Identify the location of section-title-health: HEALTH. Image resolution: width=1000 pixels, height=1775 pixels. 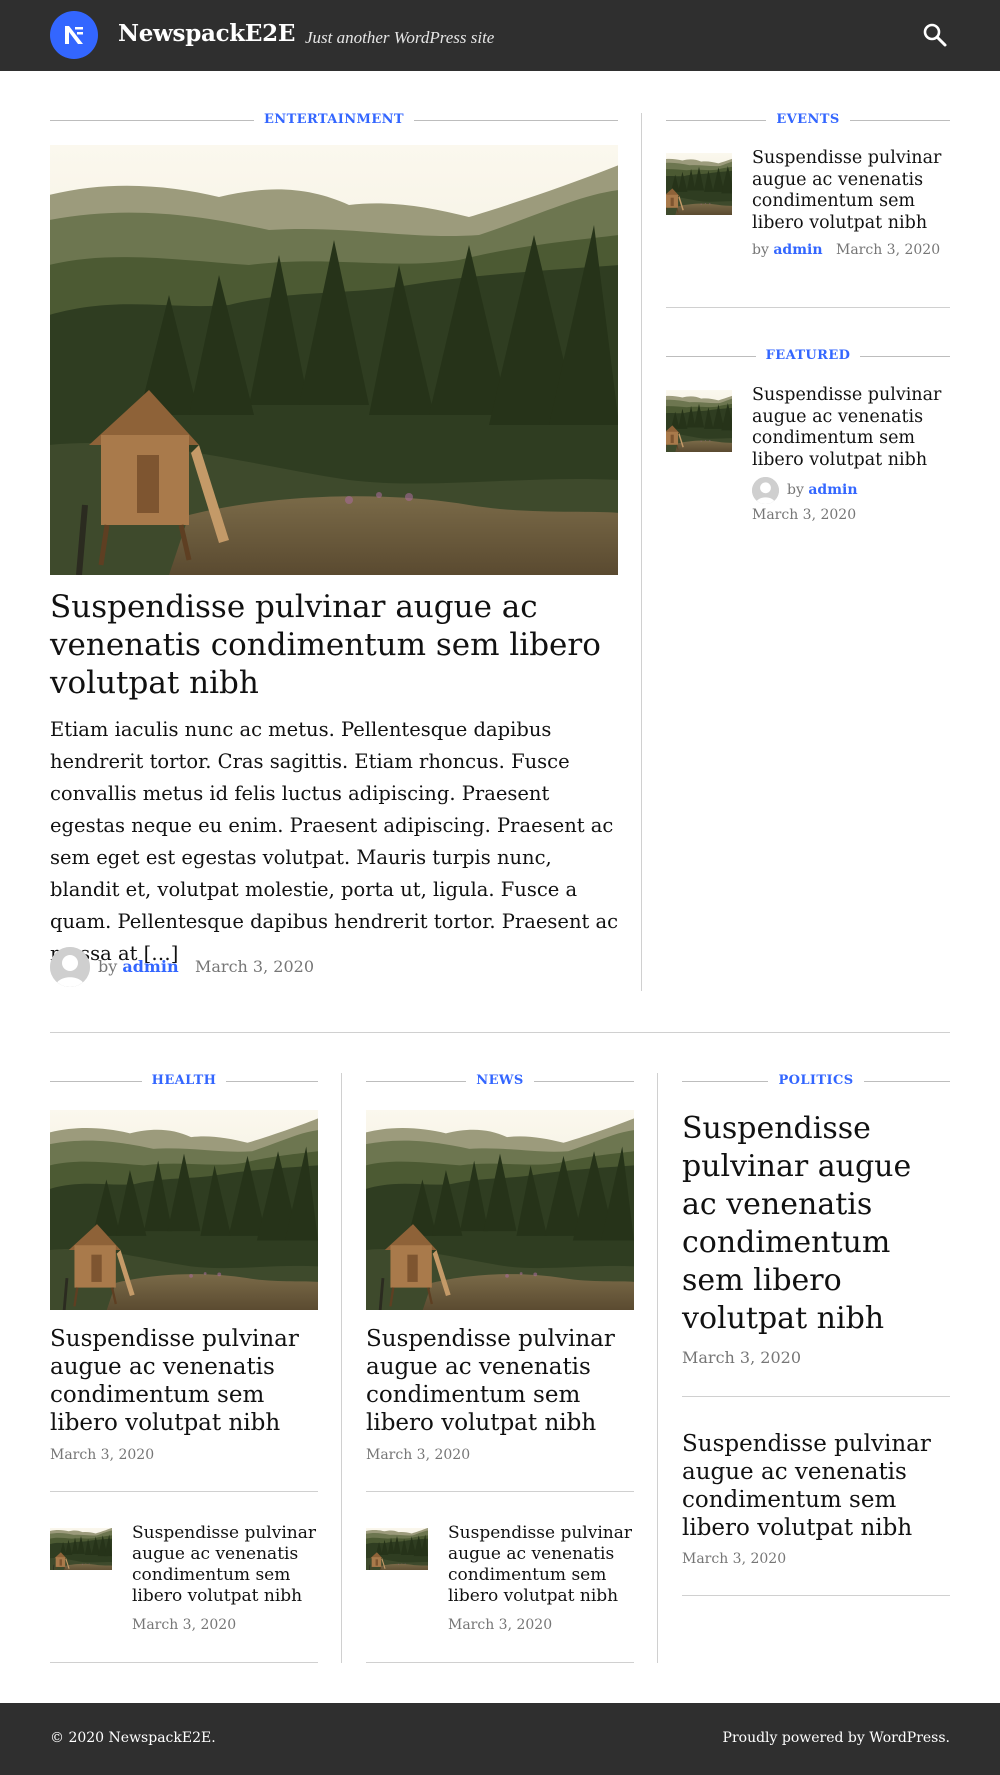
(184, 1081).